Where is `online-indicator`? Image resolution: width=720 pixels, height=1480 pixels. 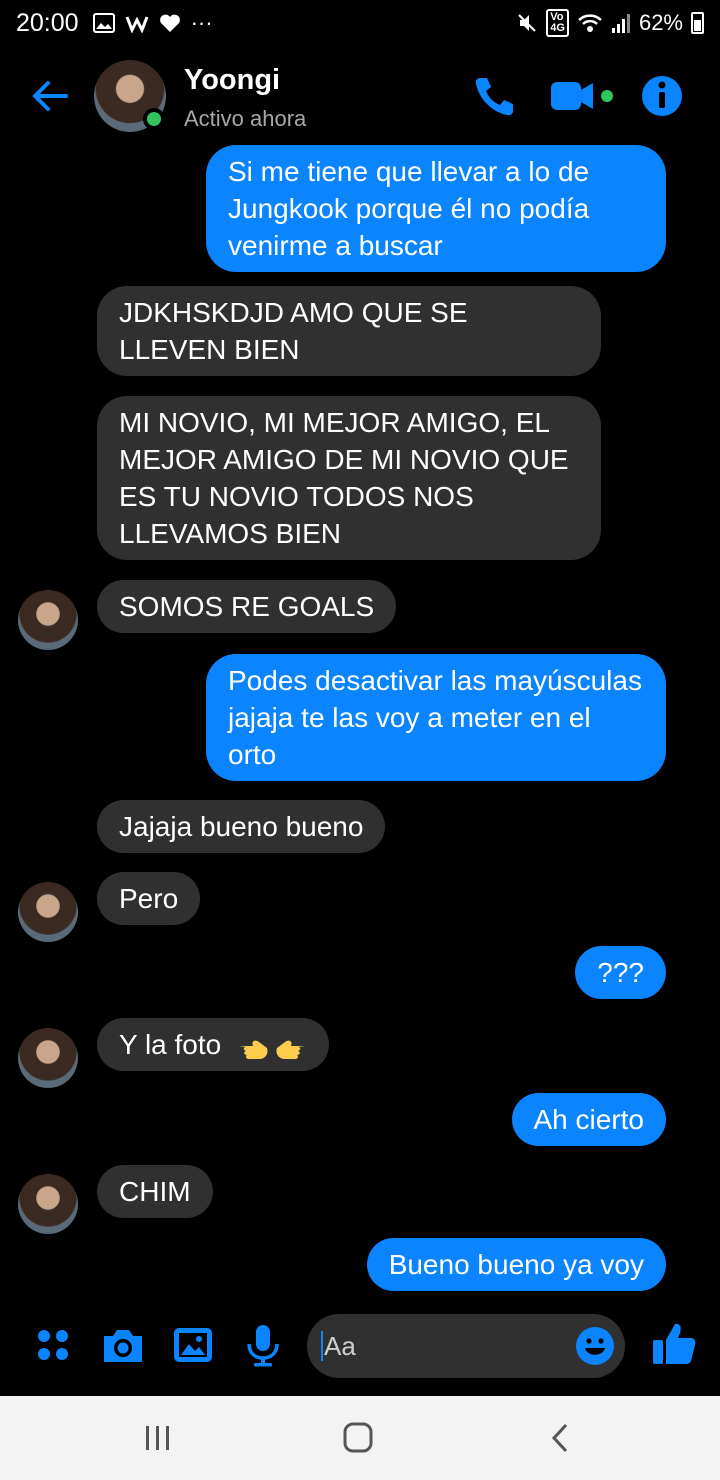
online-indicator is located at coordinates (154, 119).